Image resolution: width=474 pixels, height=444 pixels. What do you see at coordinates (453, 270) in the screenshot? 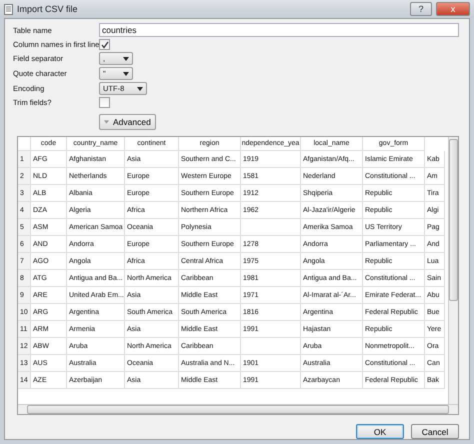
I see `vertical-scrollbar` at bounding box center [453, 270].